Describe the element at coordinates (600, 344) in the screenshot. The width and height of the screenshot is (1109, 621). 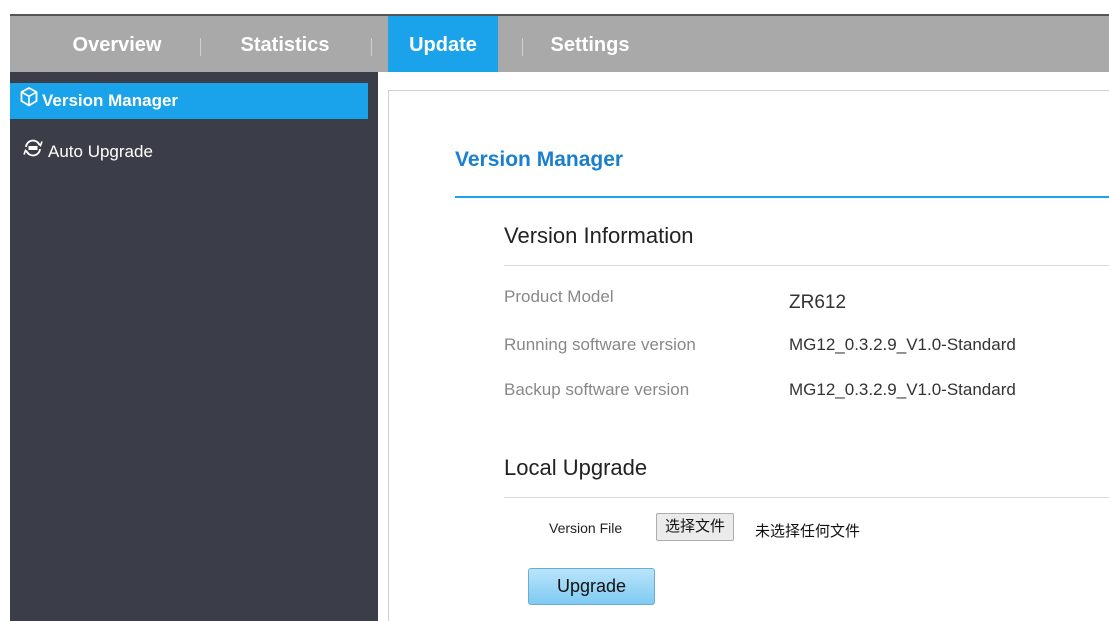
I see `running-version-label: Running software version` at that location.